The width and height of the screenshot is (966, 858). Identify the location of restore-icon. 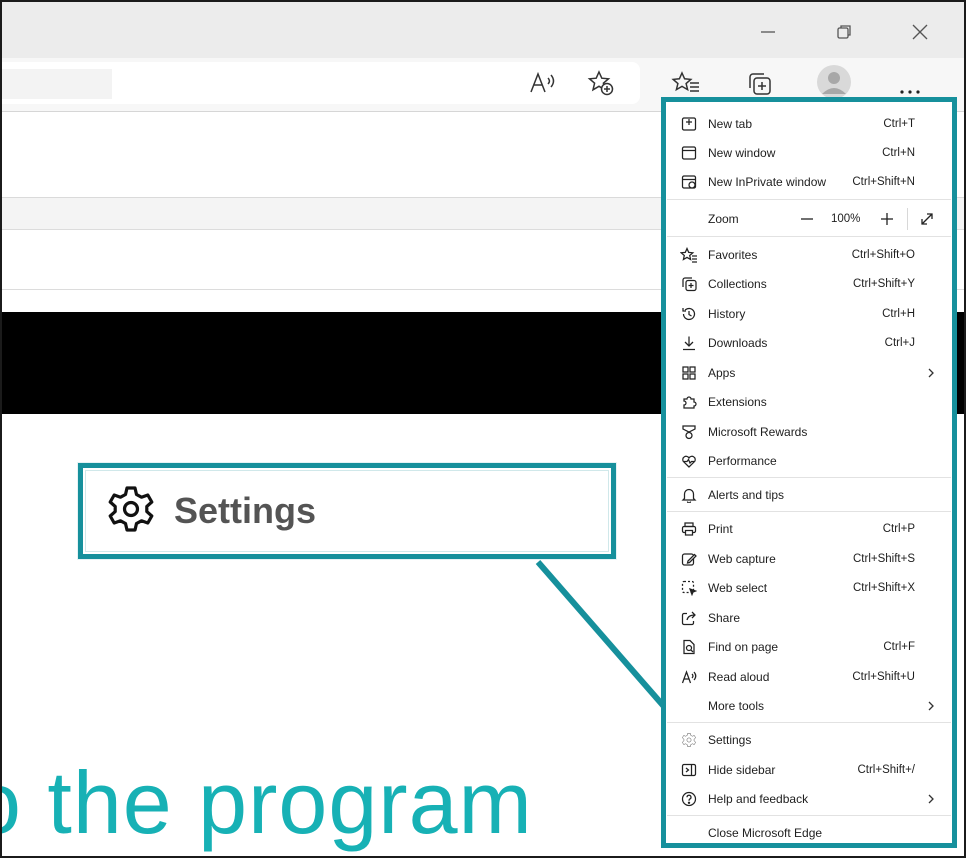
(844, 32).